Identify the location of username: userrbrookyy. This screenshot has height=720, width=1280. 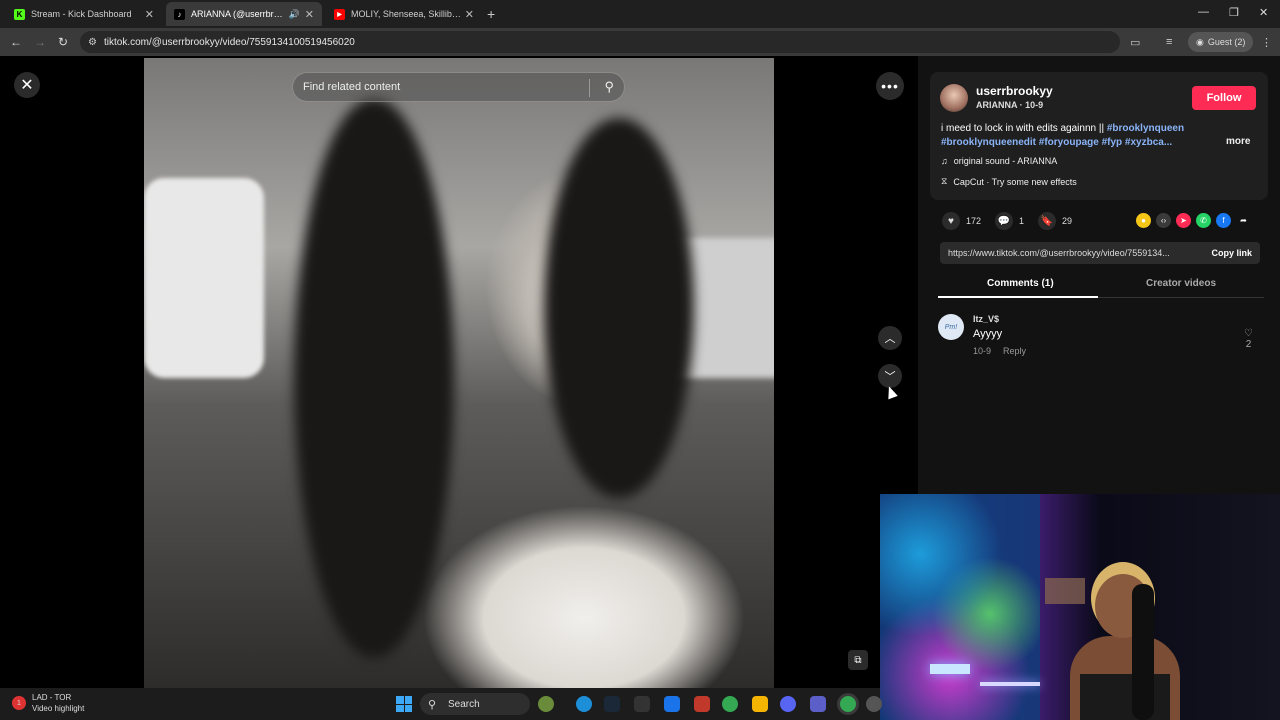
(1014, 91).